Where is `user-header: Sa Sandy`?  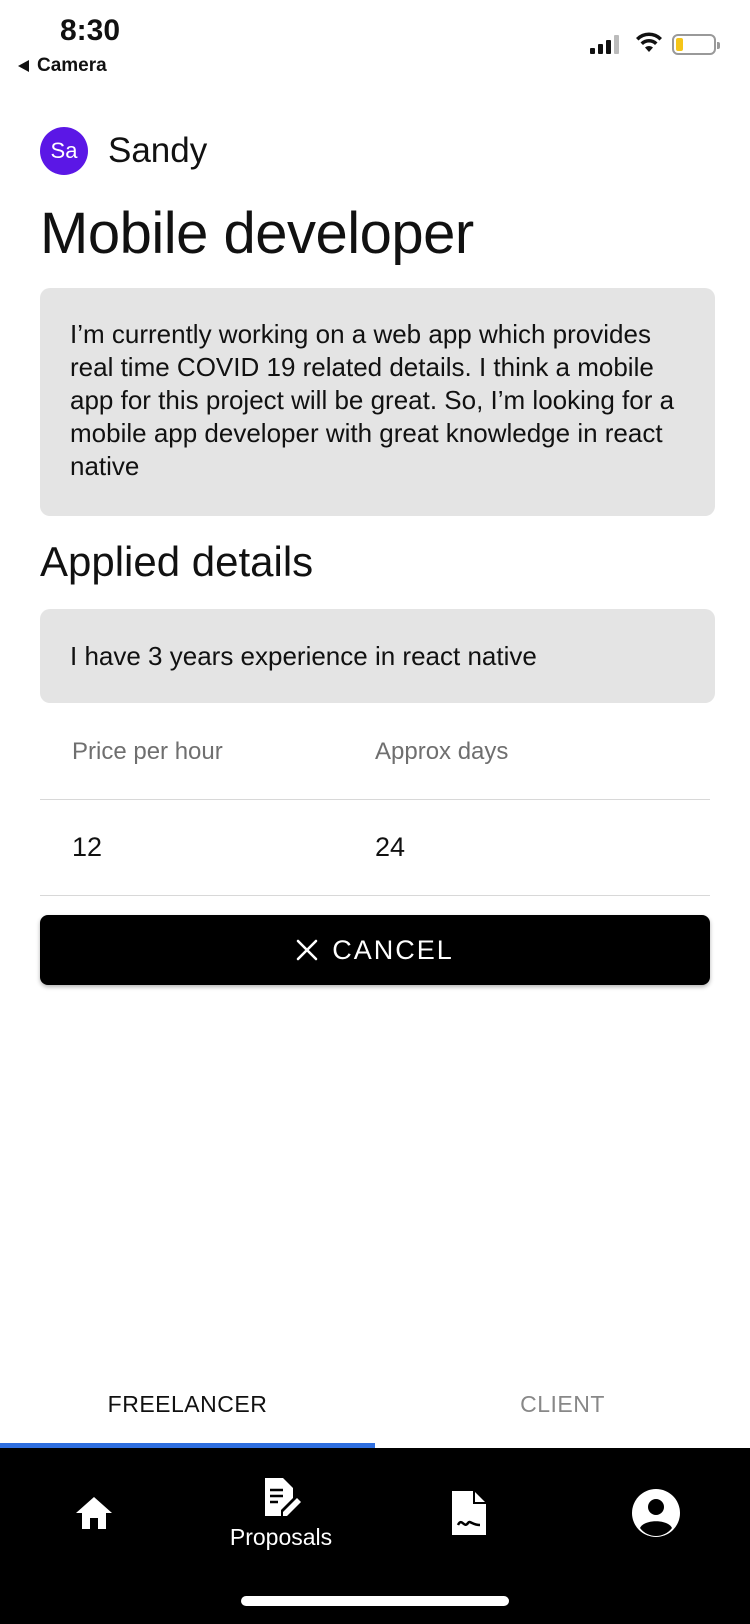
user-header: Sa Sandy is located at coordinates (123, 151).